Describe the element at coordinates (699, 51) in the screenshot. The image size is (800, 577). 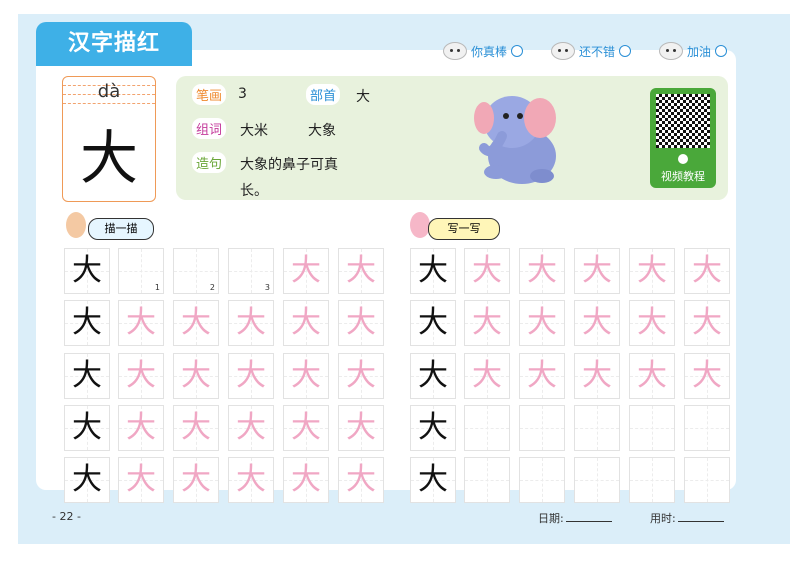
I see `rating-label: 加油` at that location.